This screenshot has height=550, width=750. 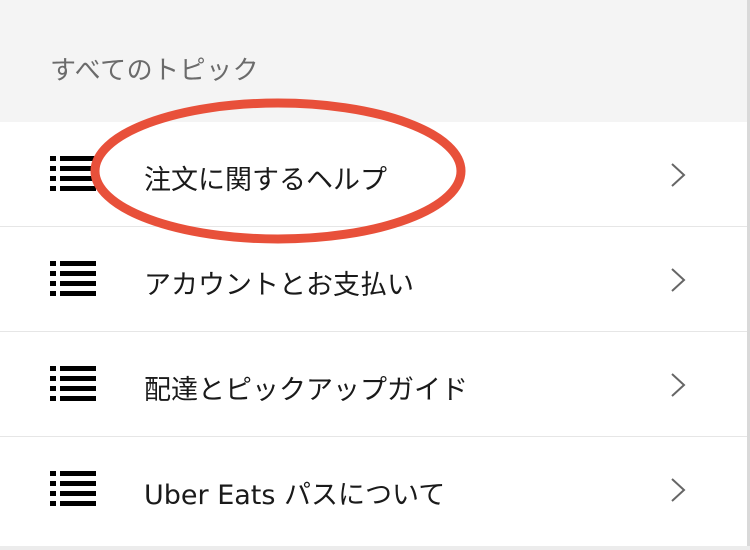 I want to click on topic-label: Uber Eats パスについて, so click(x=295, y=495).